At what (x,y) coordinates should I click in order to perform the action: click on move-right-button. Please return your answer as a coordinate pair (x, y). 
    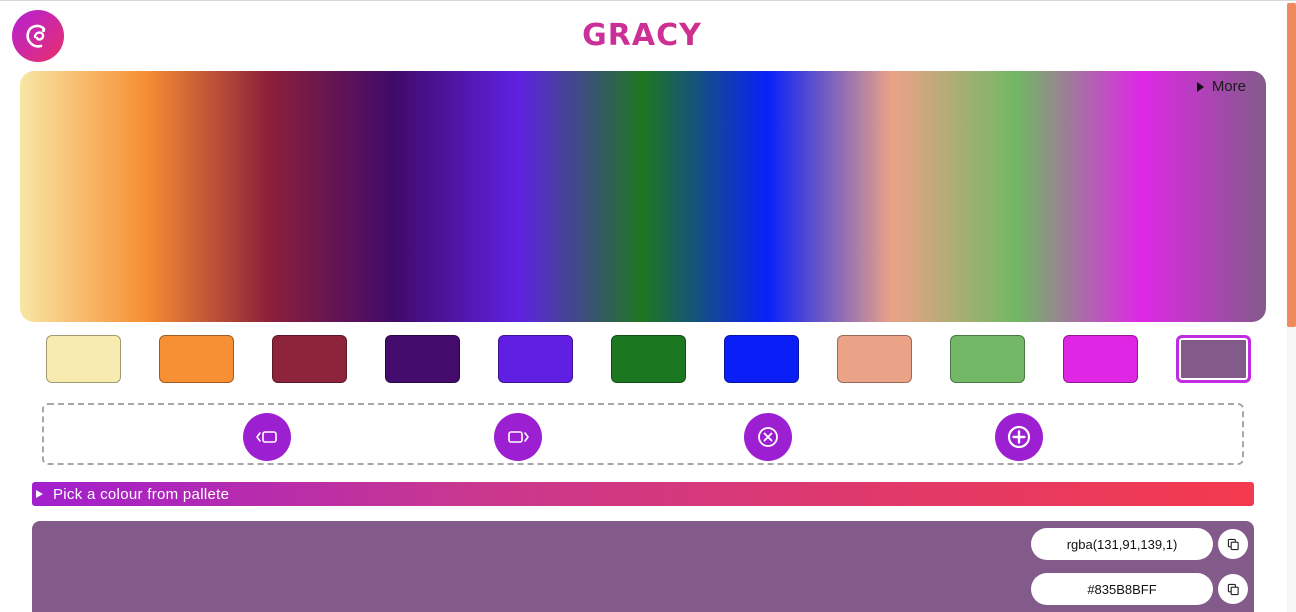
    Looking at the image, I should click on (518, 437).